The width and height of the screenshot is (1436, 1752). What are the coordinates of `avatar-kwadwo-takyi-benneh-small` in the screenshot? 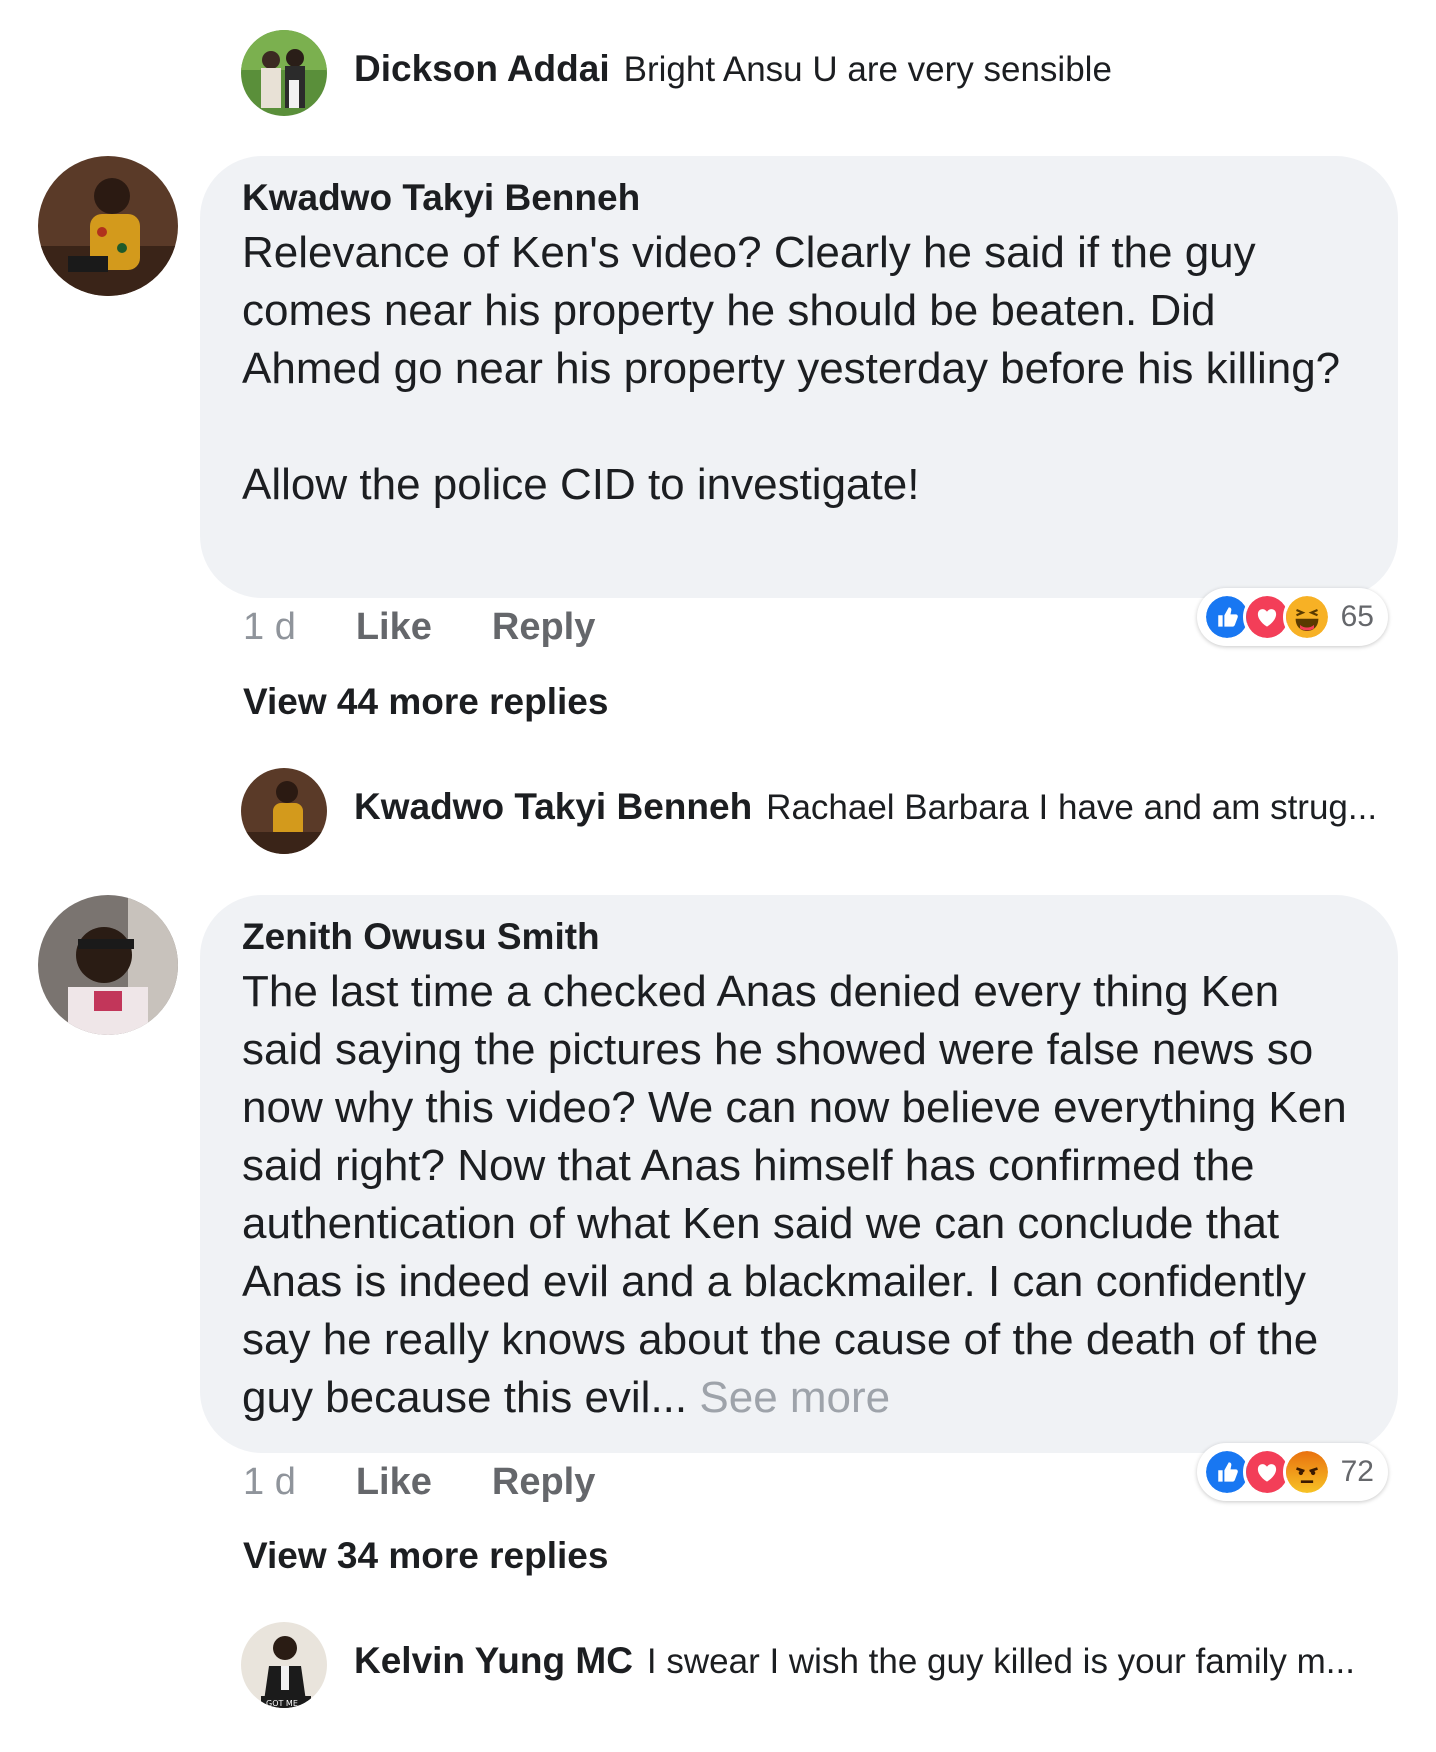 It's located at (284, 811).